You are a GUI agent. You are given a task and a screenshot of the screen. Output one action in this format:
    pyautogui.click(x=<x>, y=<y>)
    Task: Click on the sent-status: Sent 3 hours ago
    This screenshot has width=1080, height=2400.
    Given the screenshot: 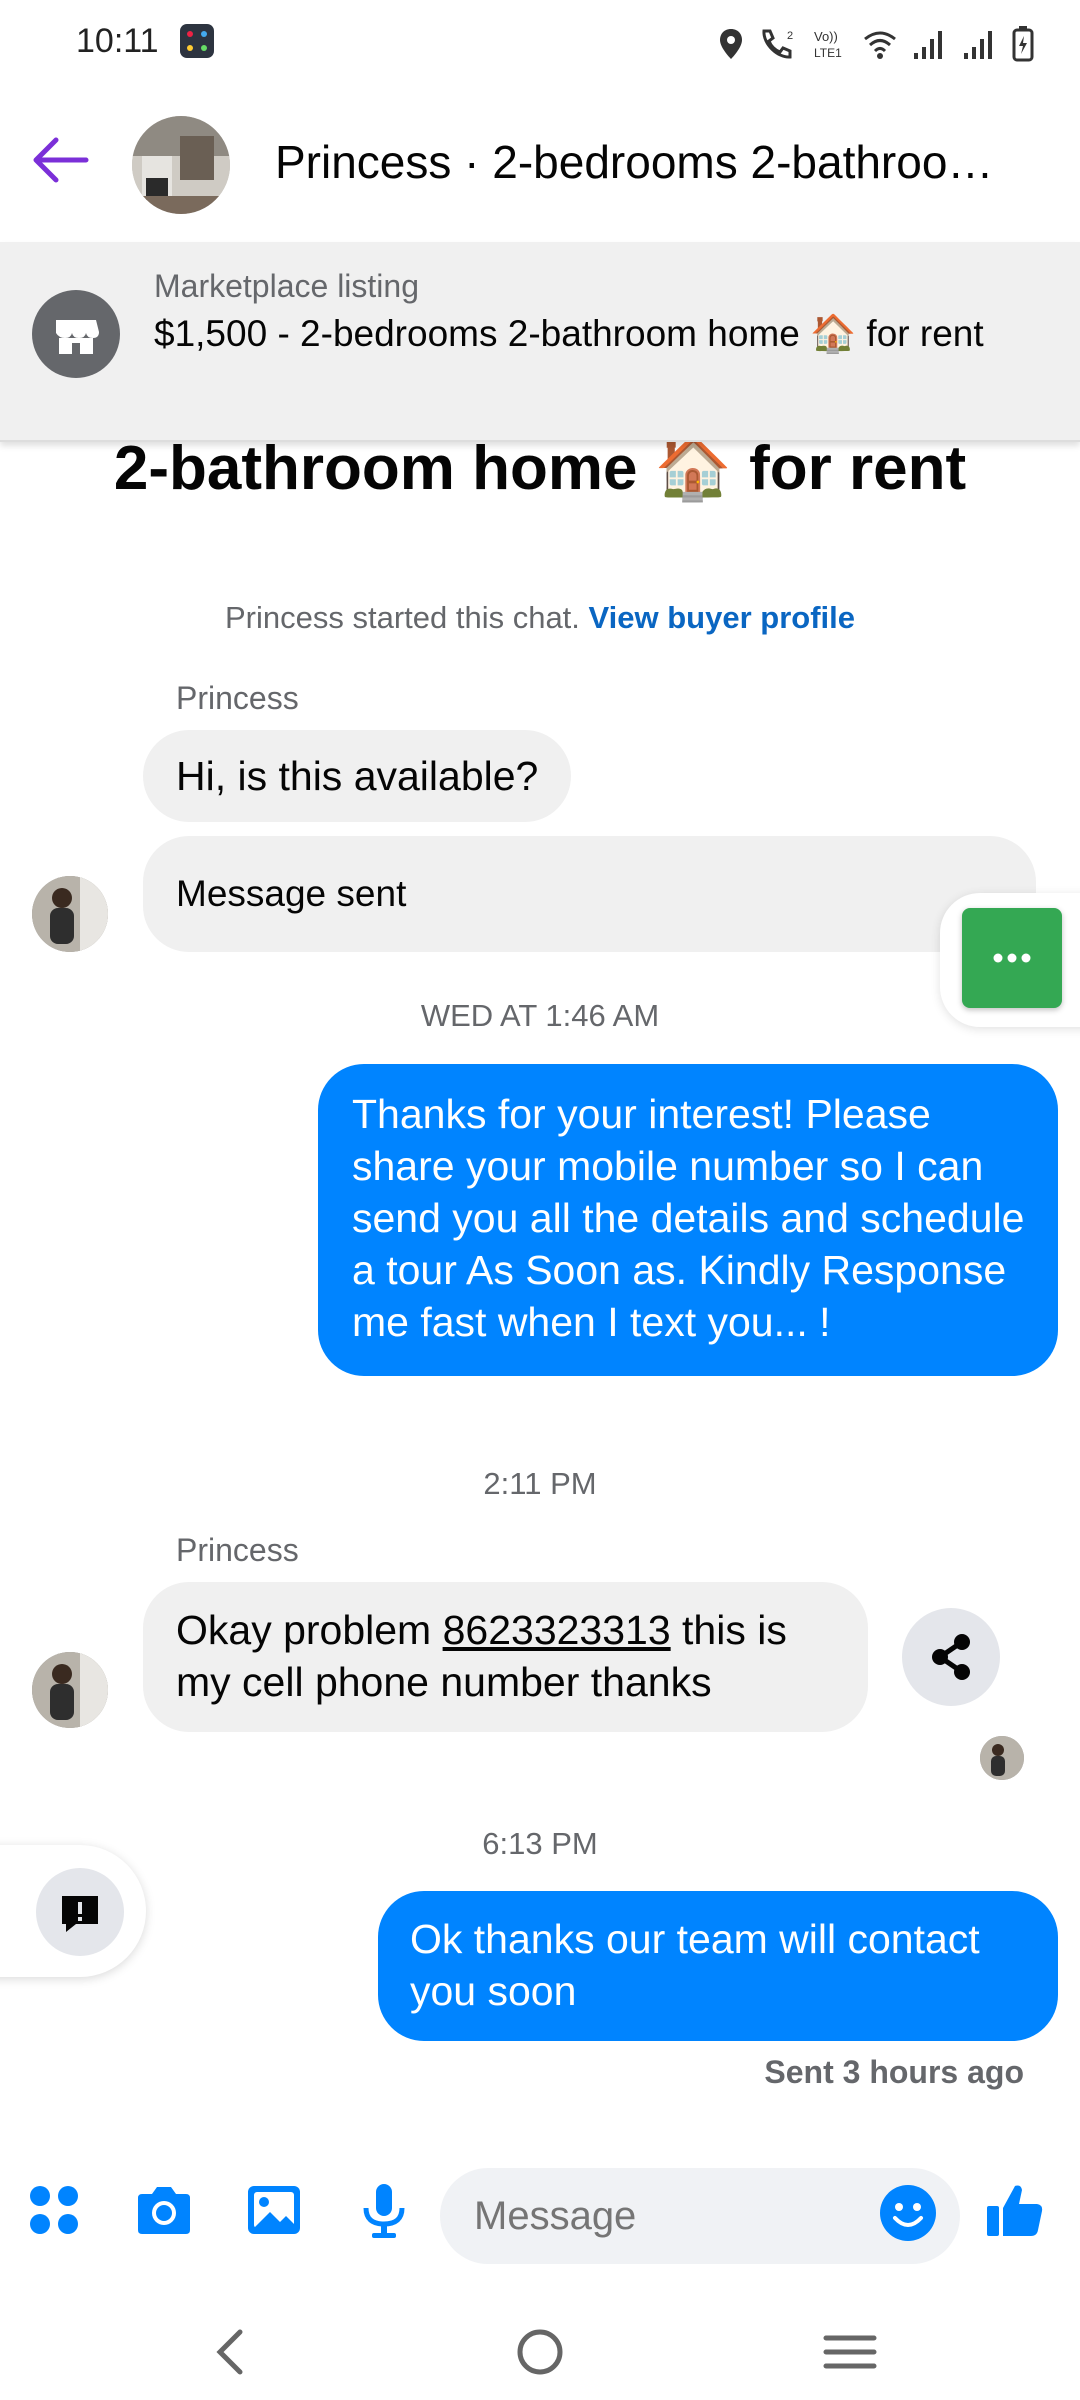 What is the action you would take?
    pyautogui.click(x=894, y=2072)
    